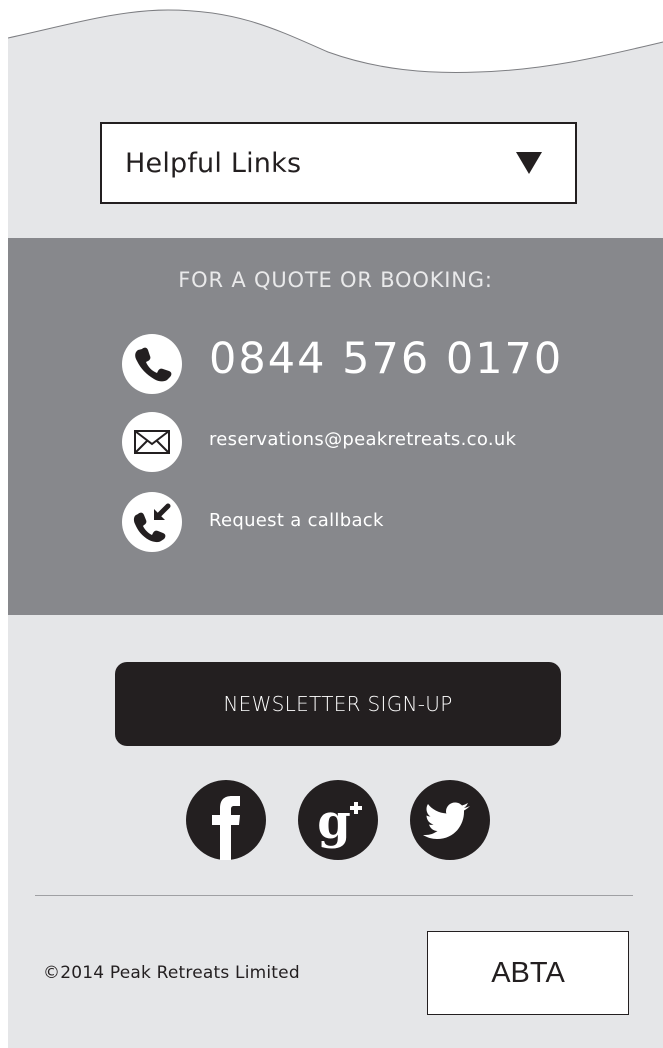 This screenshot has width=663, height=1048. What do you see at coordinates (226, 820) in the screenshot?
I see `facebook-icon` at bounding box center [226, 820].